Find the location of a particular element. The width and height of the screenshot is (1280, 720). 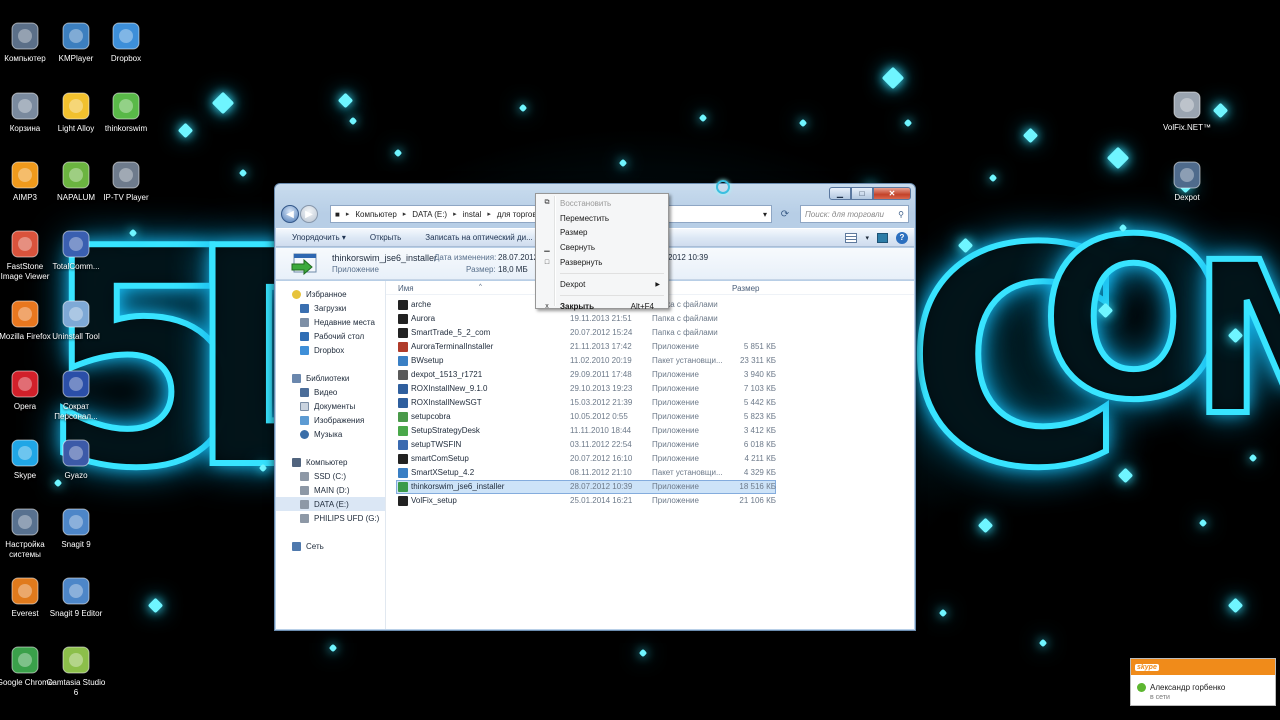

view-options-icon is located at coordinates (851, 238).